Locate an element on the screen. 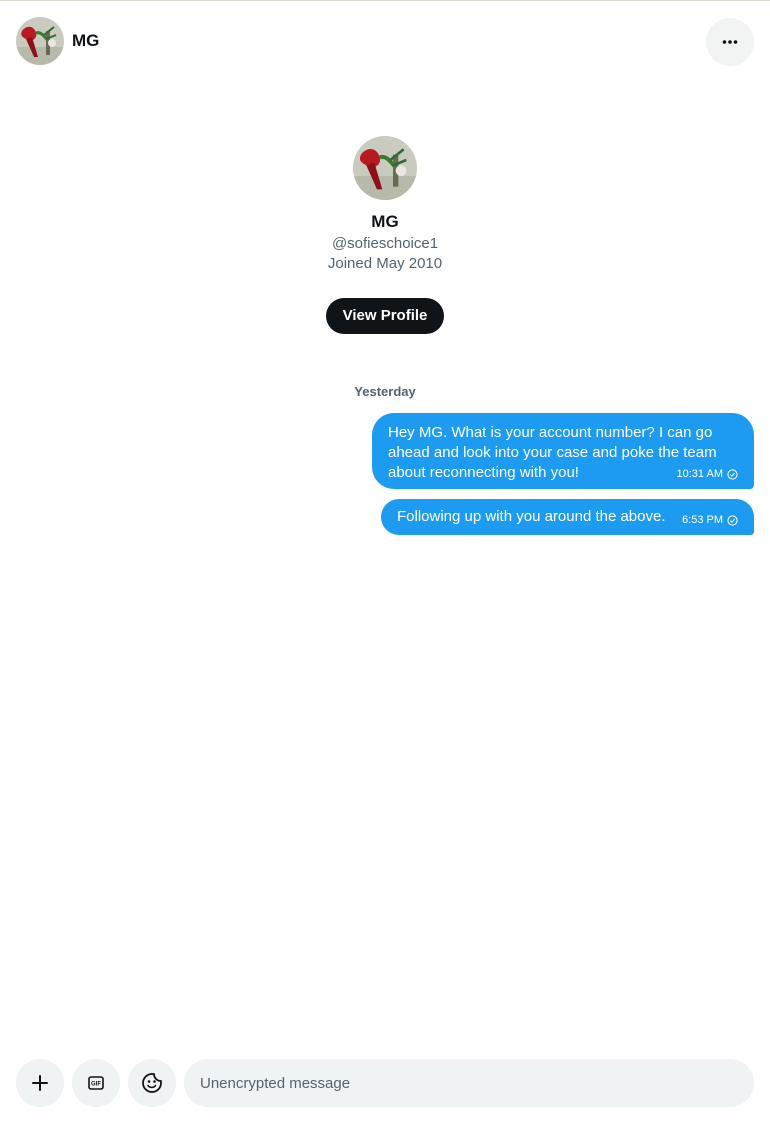 The height and width of the screenshot is (1122, 770). gif-icon: GIF is located at coordinates (96, 1083).